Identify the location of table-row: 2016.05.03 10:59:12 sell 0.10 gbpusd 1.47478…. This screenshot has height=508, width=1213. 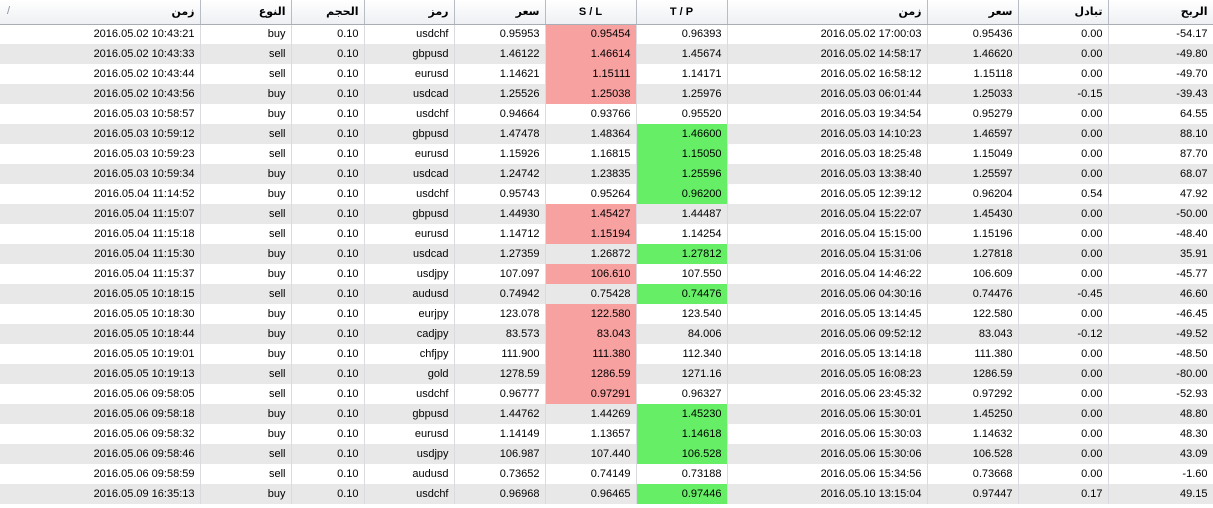
(606, 134).